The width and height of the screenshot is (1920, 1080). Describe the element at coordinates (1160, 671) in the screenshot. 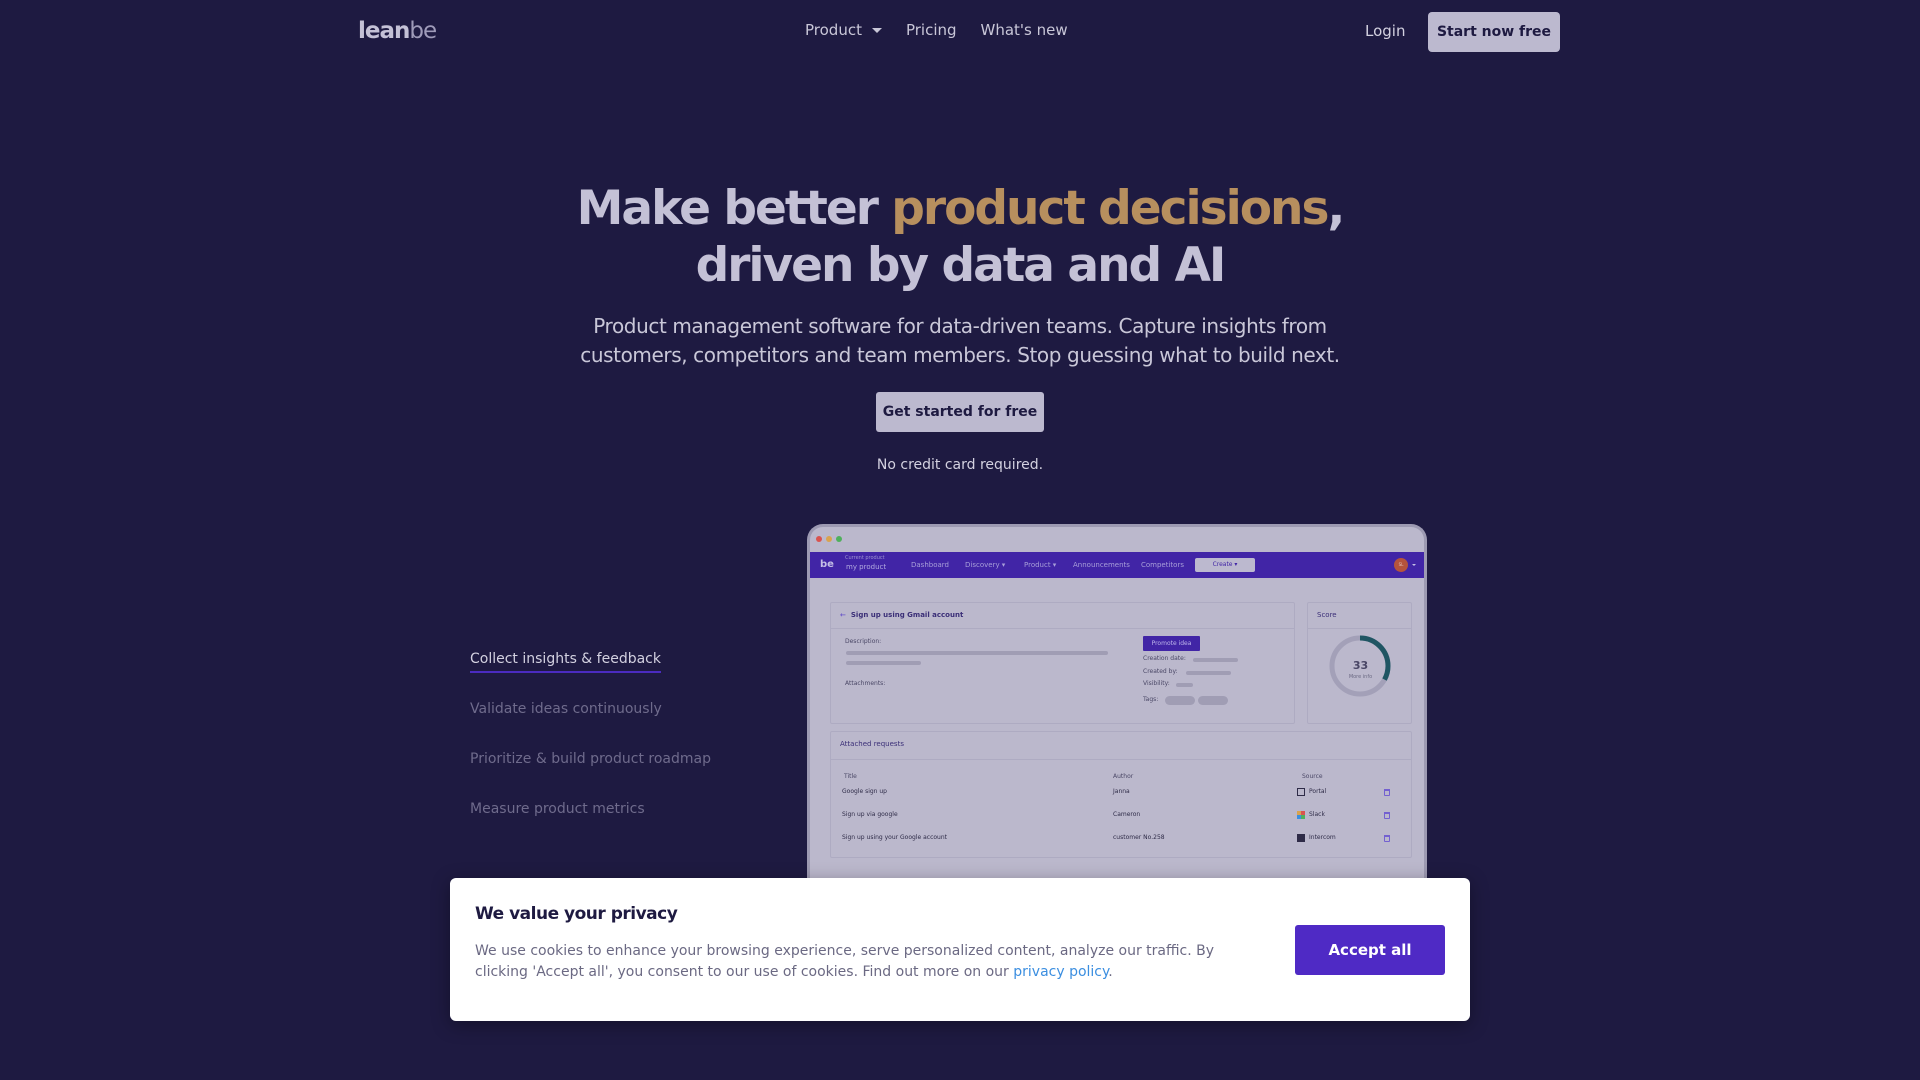

I see `mock-created-by-label: Created by:` at that location.